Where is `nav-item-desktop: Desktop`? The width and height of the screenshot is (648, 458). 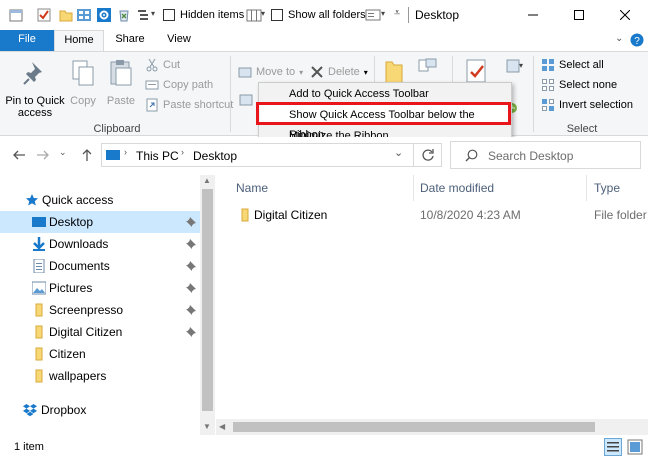 nav-item-desktop: Desktop is located at coordinates (100, 222).